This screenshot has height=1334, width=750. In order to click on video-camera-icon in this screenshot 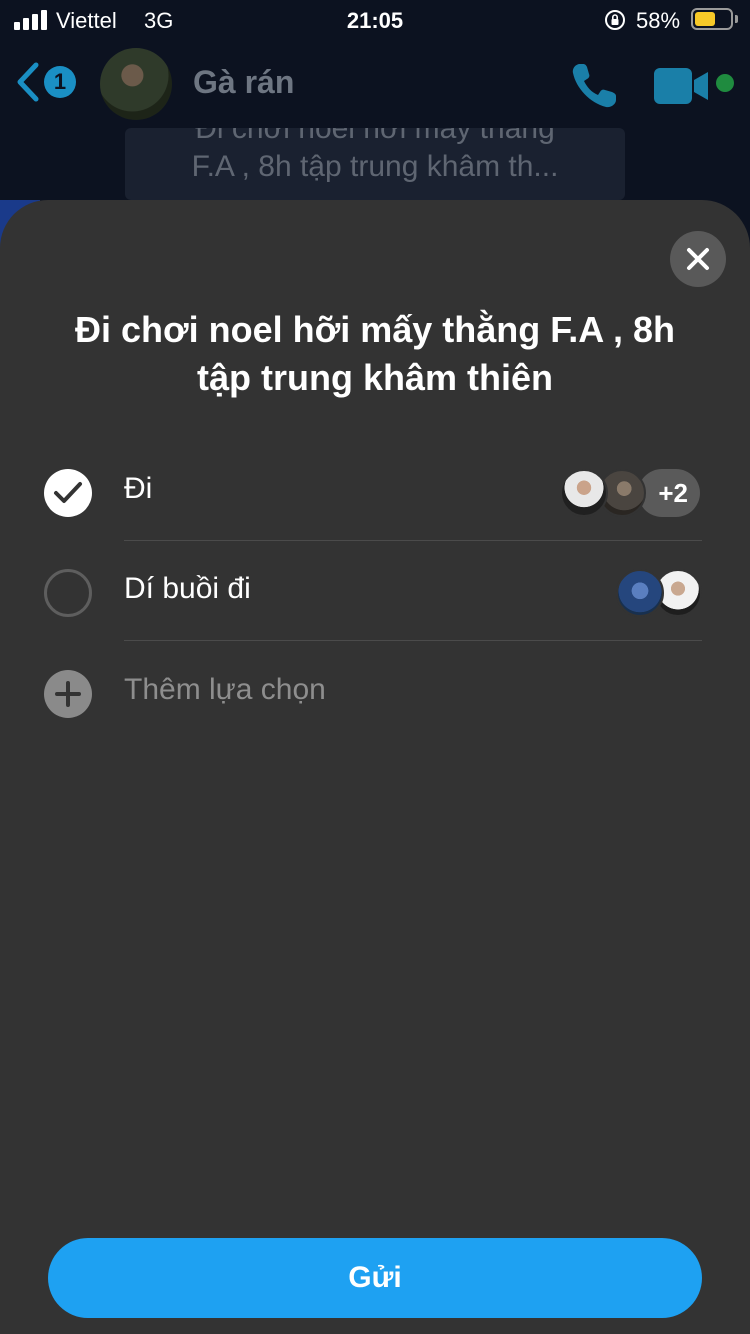, I will do `click(682, 86)`.